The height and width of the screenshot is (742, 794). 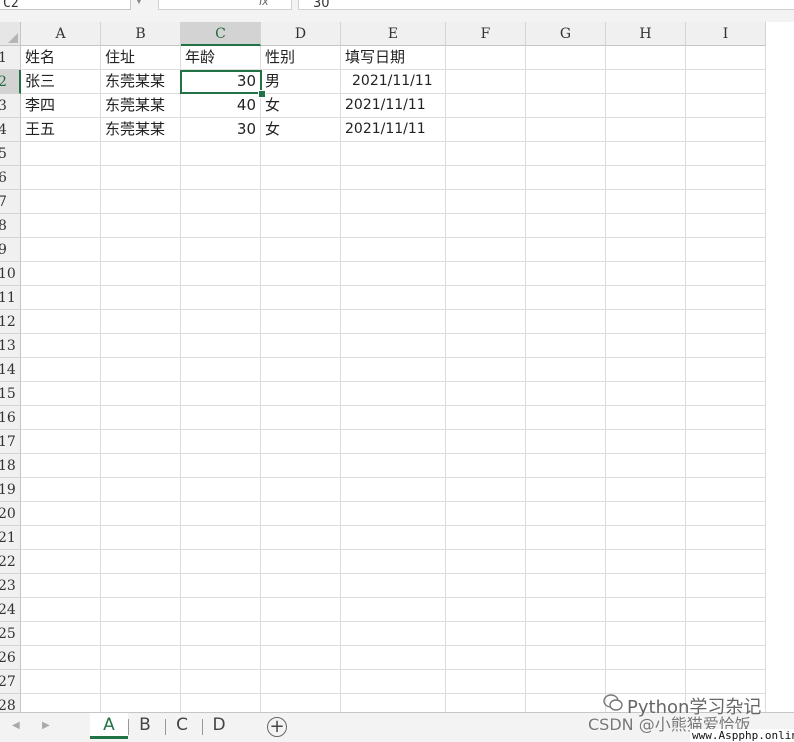 I want to click on cell-b27, so click(x=141, y=682).